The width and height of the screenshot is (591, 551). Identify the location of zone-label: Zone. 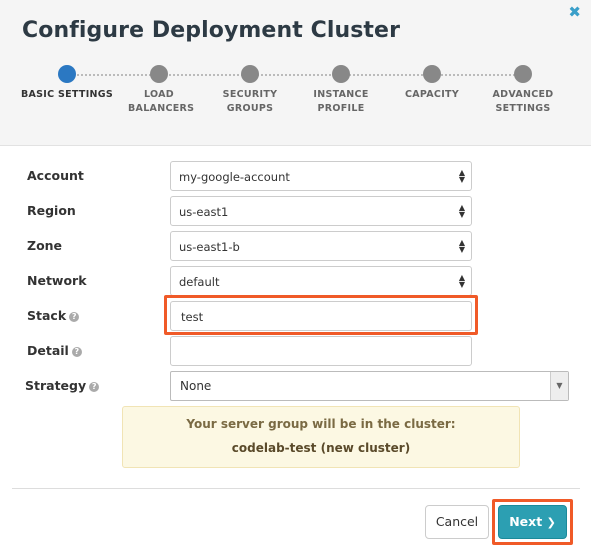
(45, 245).